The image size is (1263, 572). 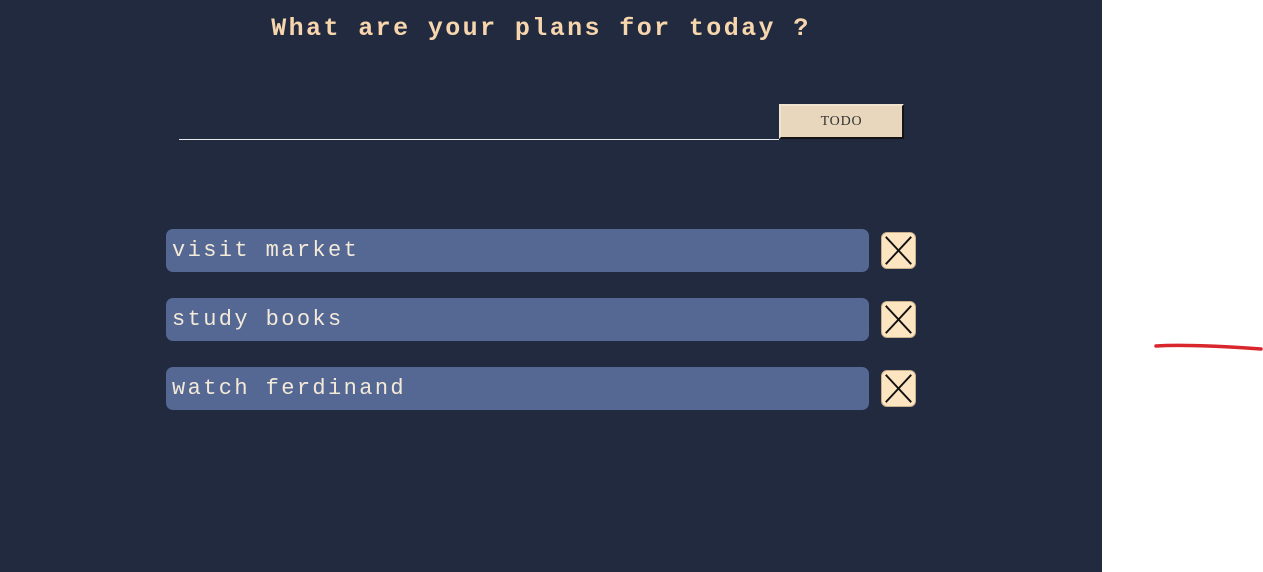 I want to click on todo-text: watch ferdinand, so click(x=517, y=388).